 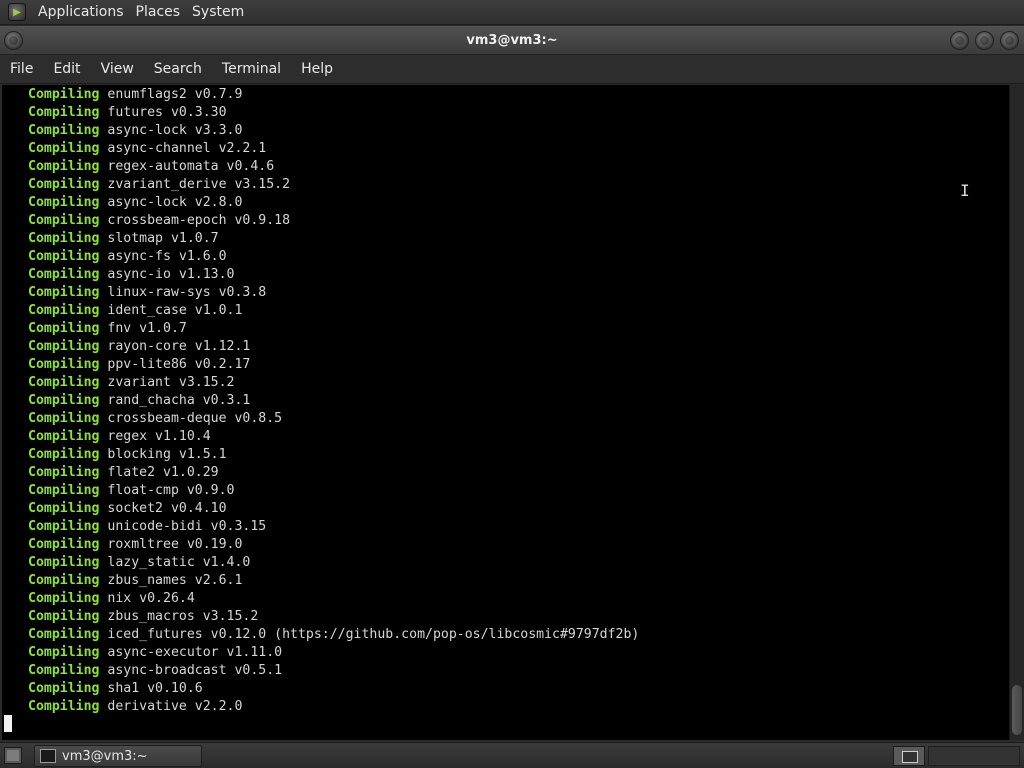 I want to click on menu-view: View, so click(x=117, y=69).